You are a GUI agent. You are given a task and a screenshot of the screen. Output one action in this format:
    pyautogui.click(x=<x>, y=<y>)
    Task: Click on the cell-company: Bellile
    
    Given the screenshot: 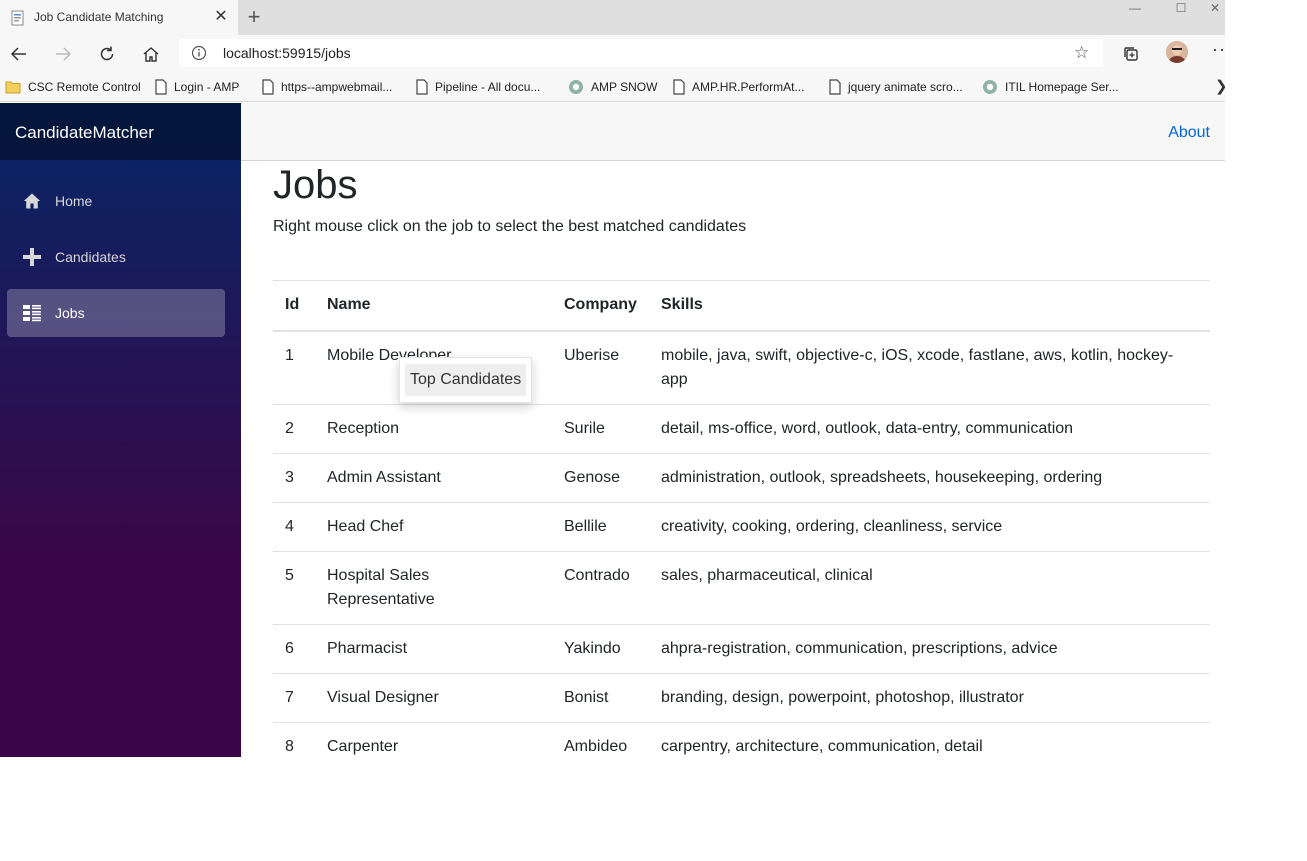 What is the action you would take?
    pyautogui.click(x=600, y=526)
    